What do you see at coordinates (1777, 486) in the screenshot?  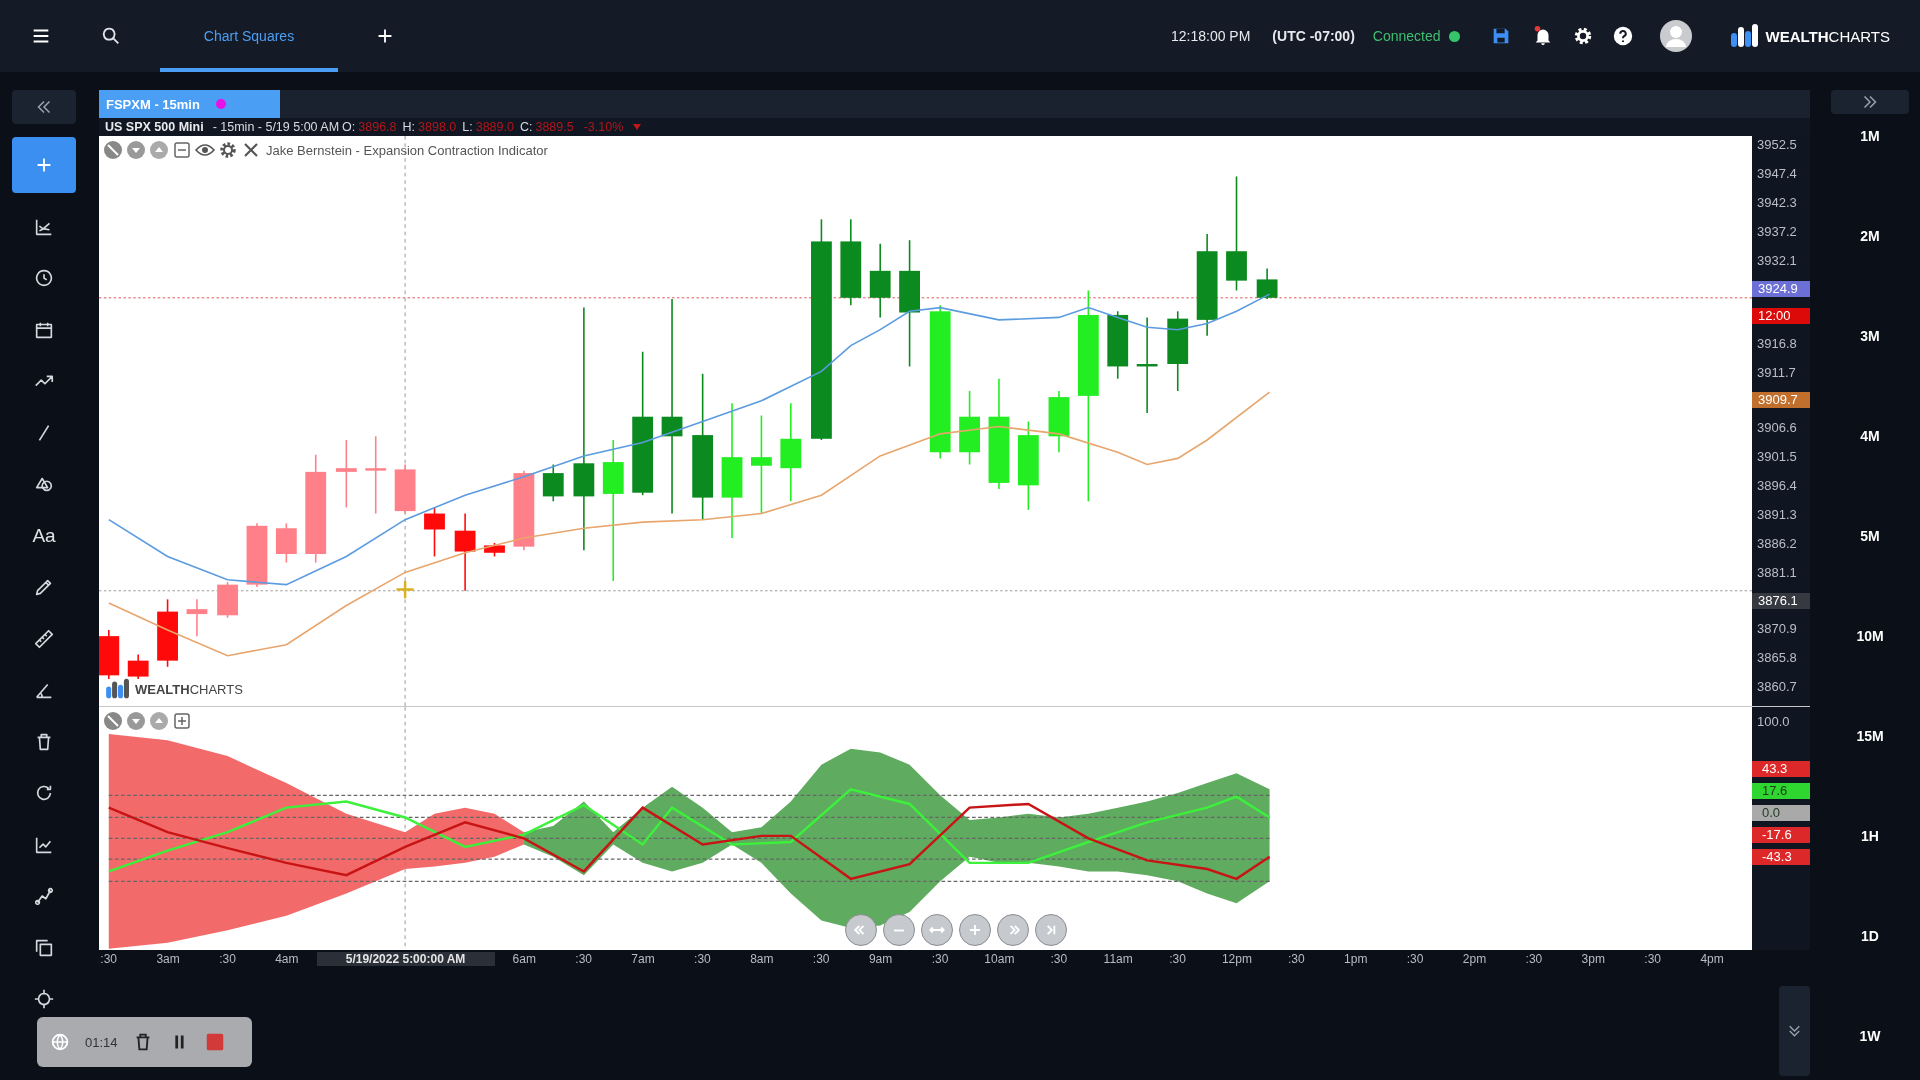 I see `price-tick: 3896.4` at bounding box center [1777, 486].